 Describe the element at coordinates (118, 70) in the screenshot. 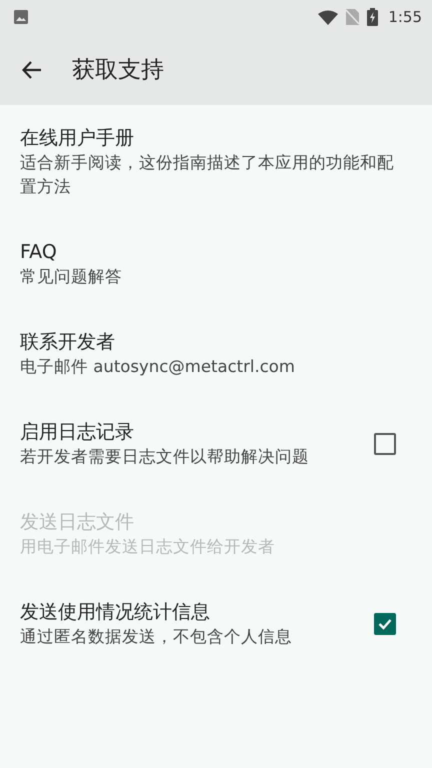

I see `screen-title: 获取支持` at that location.